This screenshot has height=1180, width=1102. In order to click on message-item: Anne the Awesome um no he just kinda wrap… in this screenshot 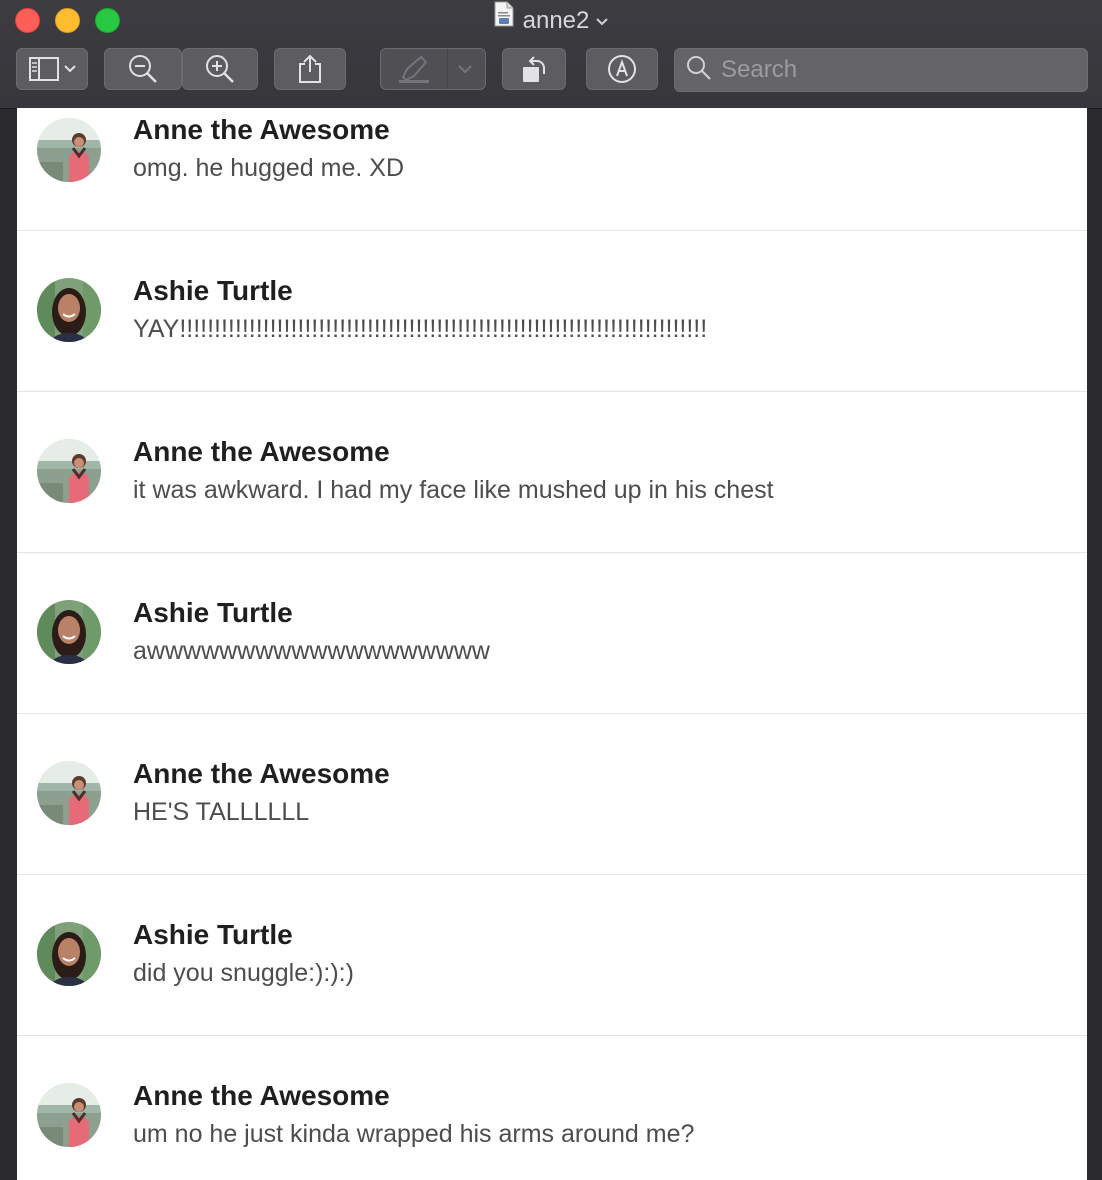, I will do `click(552, 1108)`.